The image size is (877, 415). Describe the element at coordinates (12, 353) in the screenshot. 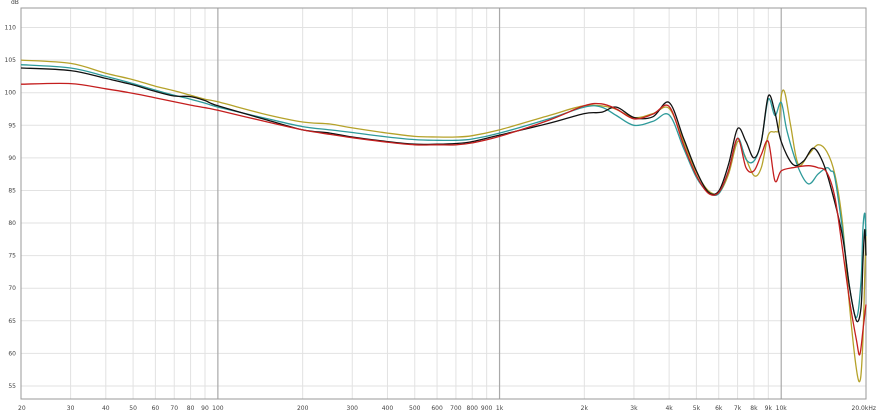

I see `y-tick-label: 60` at that location.